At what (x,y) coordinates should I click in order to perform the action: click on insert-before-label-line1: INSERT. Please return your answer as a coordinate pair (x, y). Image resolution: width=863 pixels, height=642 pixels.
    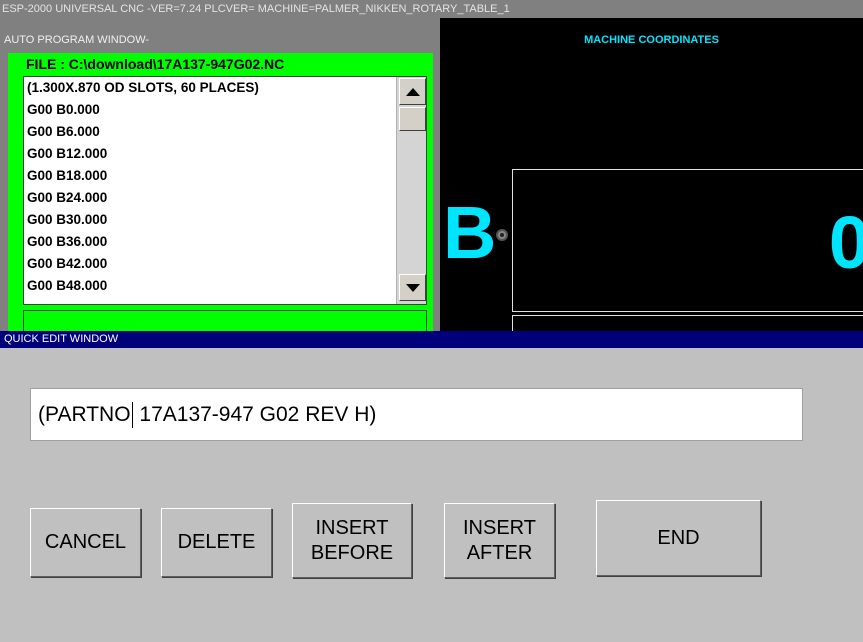
    Looking at the image, I should click on (352, 527).